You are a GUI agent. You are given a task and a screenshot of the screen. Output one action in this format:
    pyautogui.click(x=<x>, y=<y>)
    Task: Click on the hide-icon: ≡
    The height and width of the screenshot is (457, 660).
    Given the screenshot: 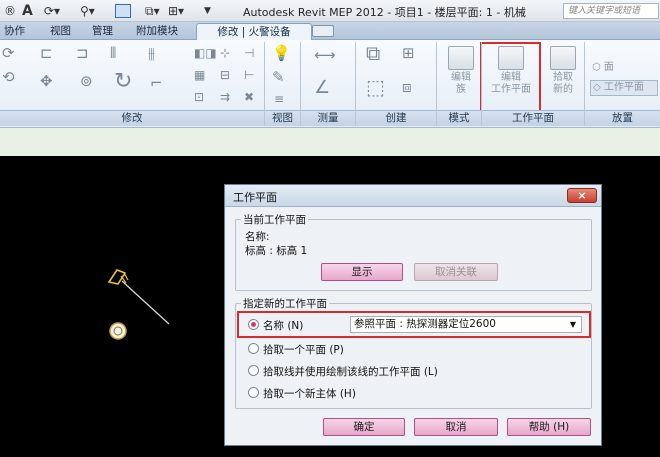 What is the action you would take?
    pyautogui.click(x=279, y=99)
    